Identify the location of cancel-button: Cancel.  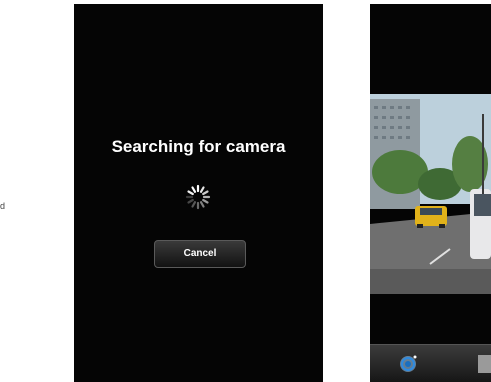
(200, 254).